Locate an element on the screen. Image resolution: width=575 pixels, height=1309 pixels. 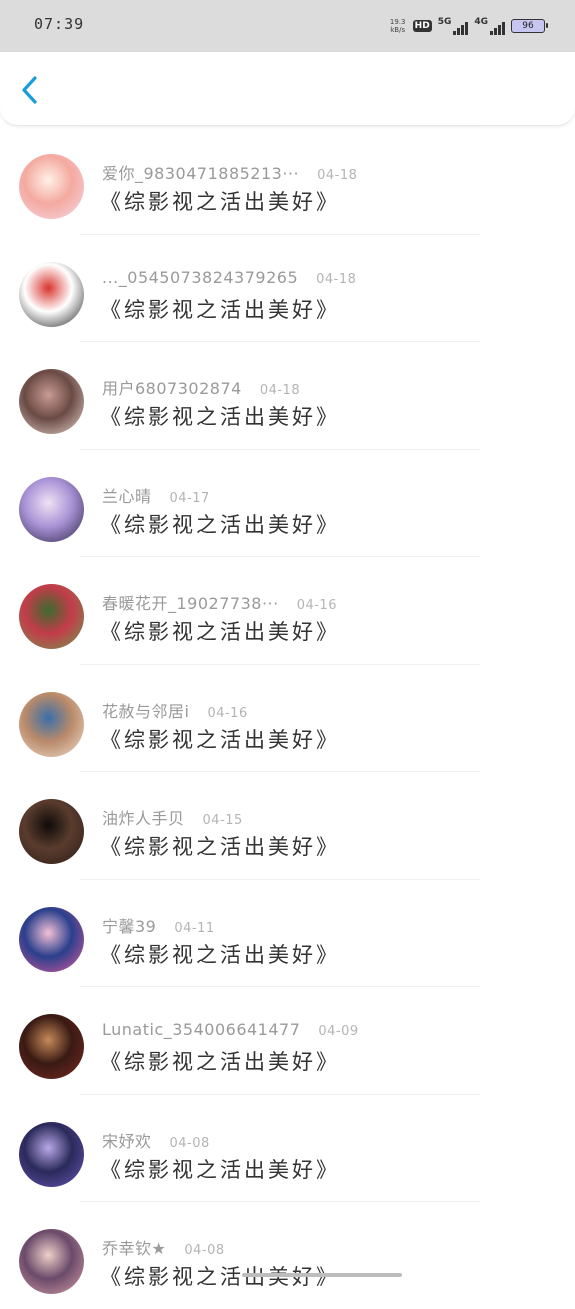
username: 花赦与邻居i is located at coordinates (145, 710).